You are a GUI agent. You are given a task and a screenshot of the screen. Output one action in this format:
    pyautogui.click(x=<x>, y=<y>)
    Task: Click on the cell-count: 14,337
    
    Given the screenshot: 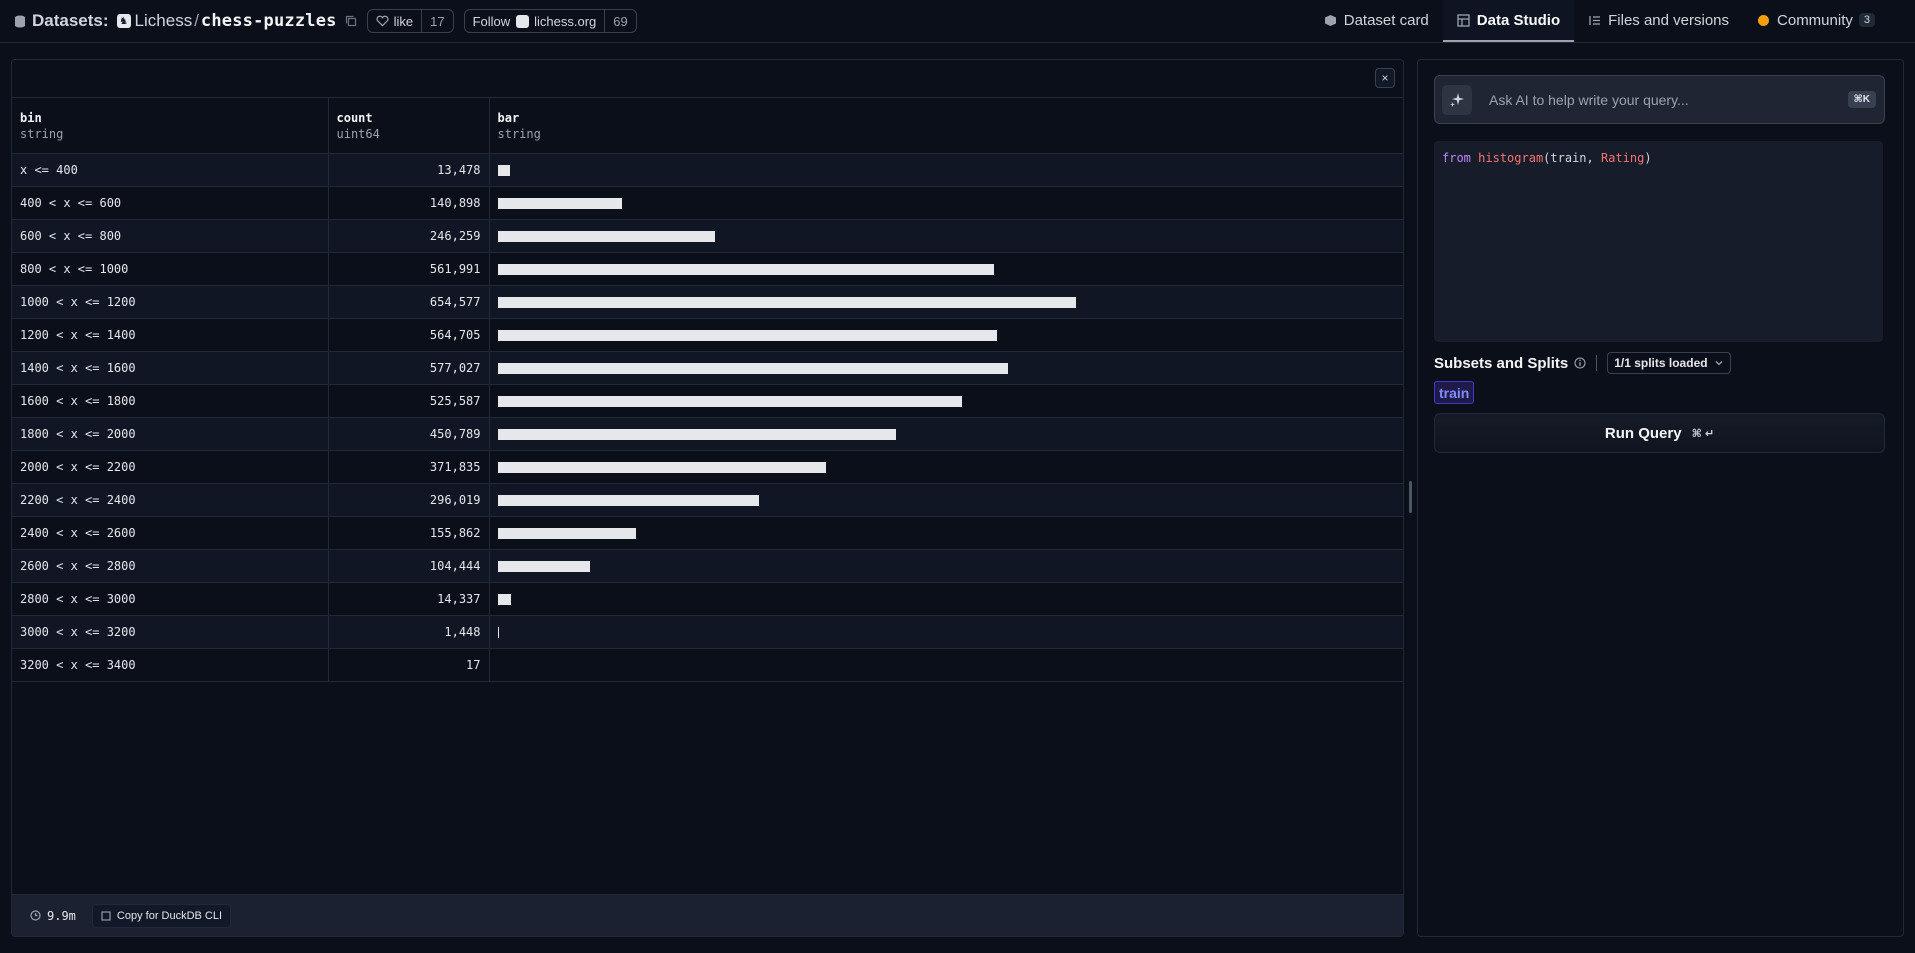 What is the action you would take?
    pyautogui.click(x=409, y=599)
    